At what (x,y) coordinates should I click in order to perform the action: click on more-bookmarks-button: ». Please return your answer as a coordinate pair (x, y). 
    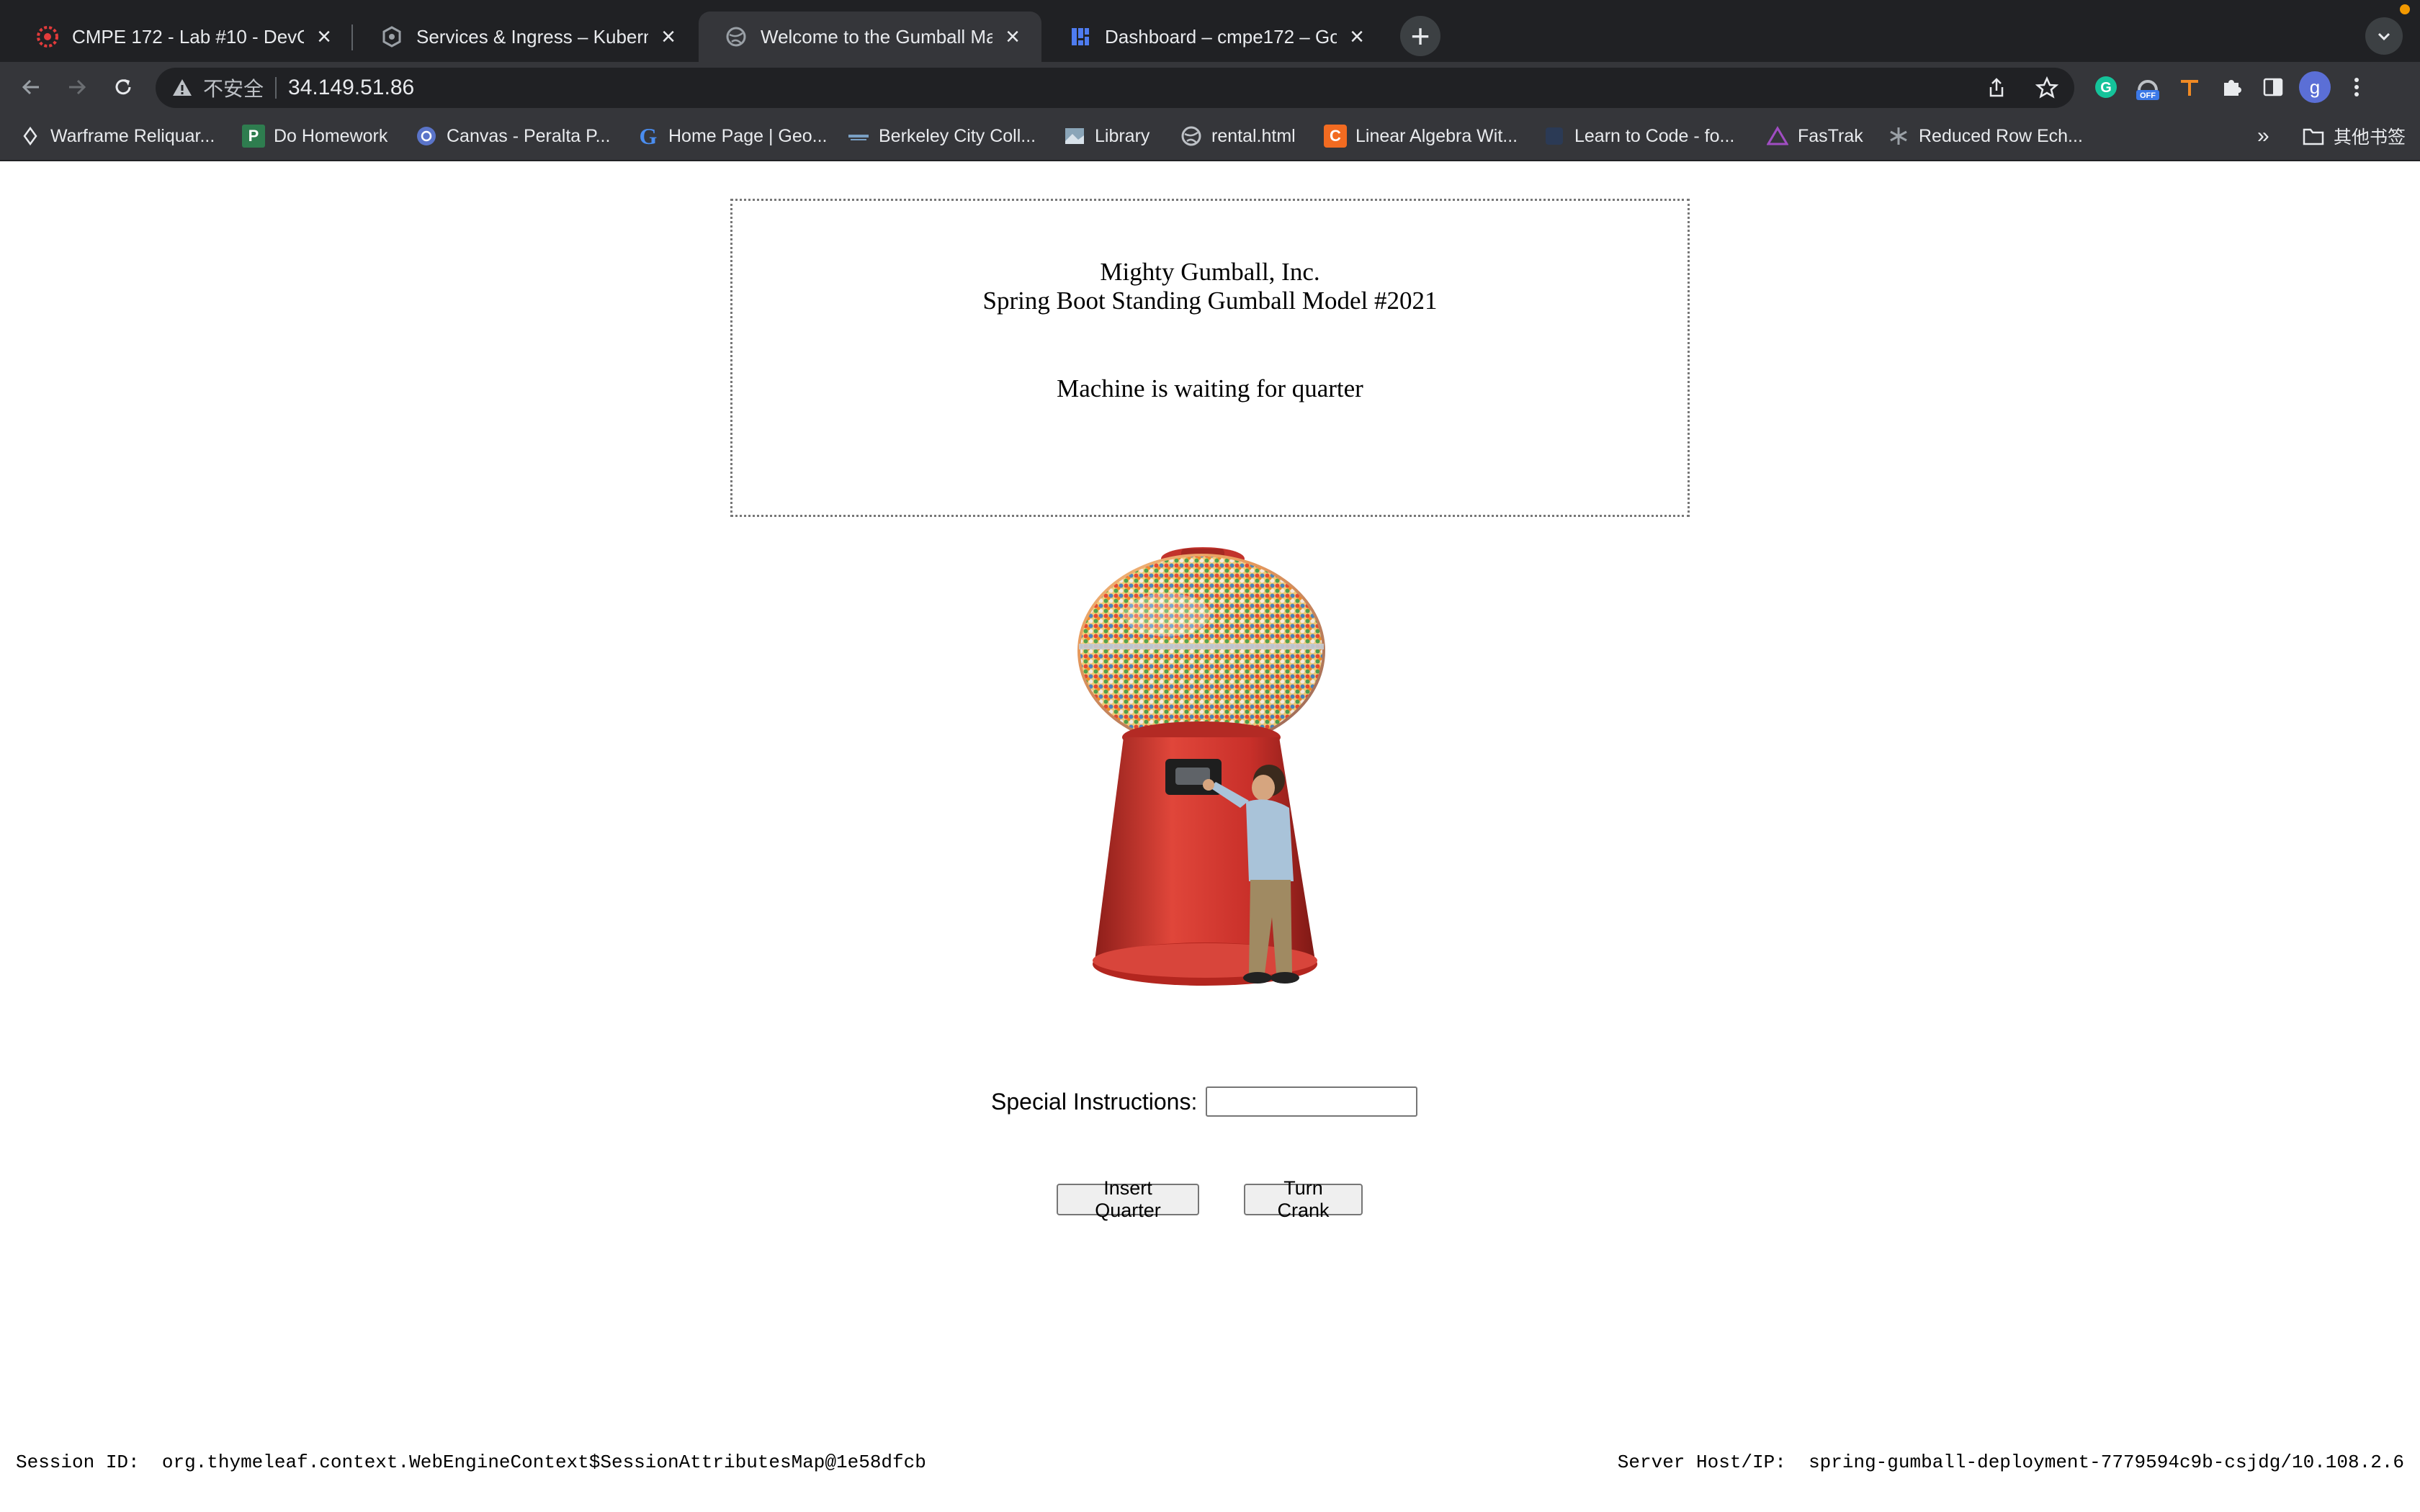
    Looking at the image, I should click on (2263, 136).